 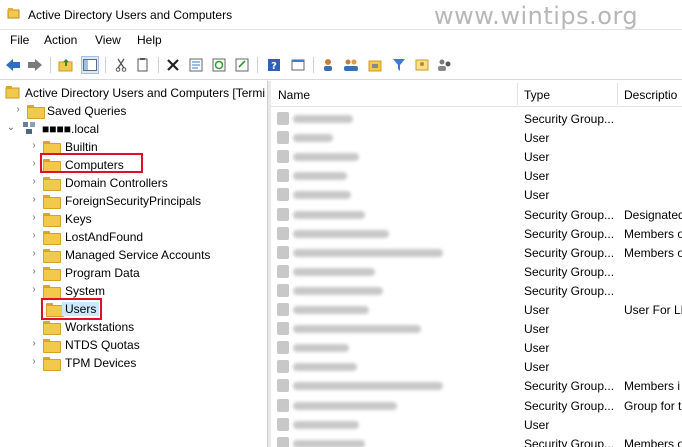 I want to click on tree-item-tpm-devices: › TPM Devices, so click(x=133, y=363).